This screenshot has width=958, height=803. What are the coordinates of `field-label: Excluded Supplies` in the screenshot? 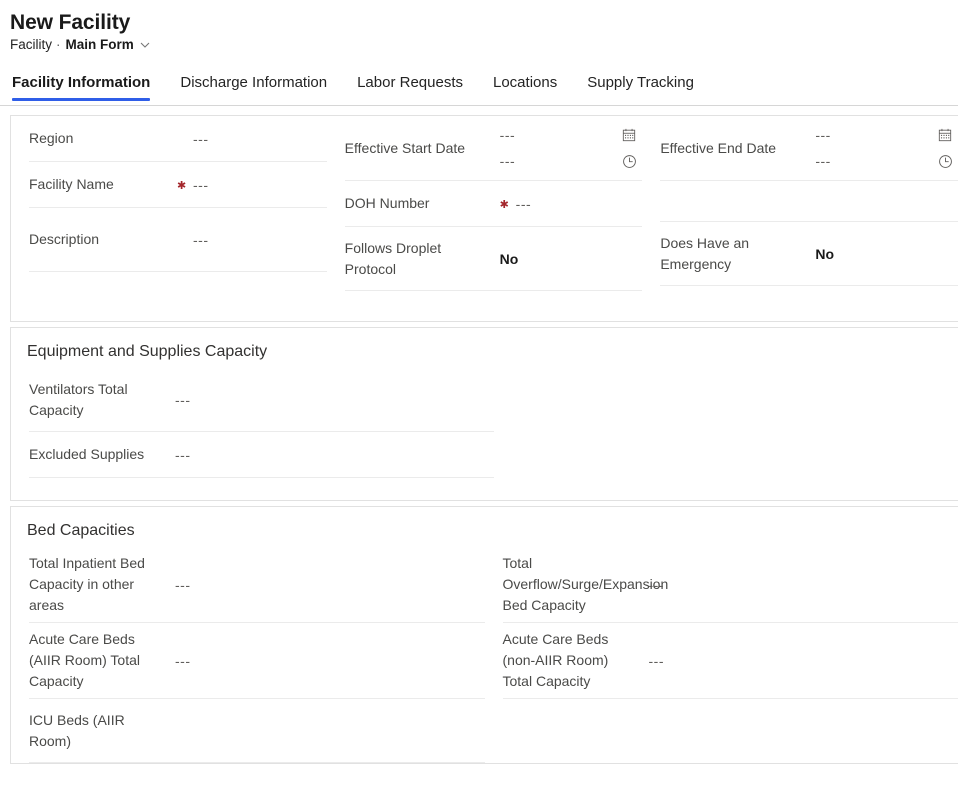 It's located at (87, 454).